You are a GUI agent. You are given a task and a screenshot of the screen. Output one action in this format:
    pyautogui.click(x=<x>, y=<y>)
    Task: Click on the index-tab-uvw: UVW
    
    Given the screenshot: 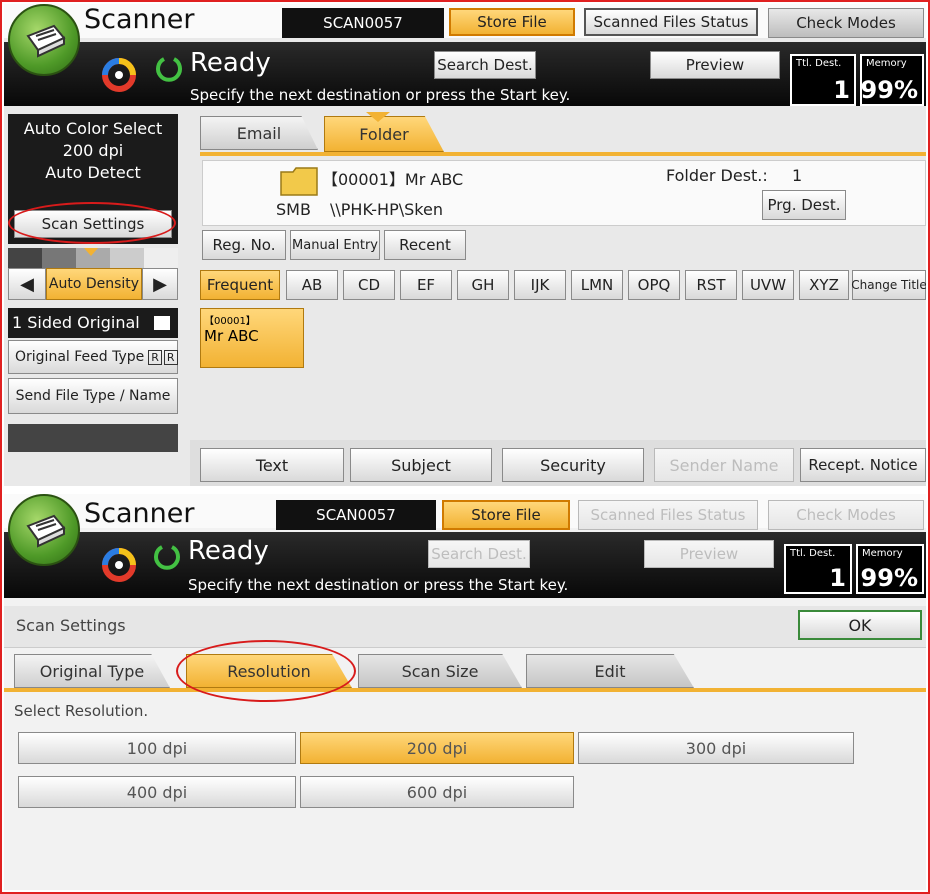 What is the action you would take?
    pyautogui.click(x=768, y=285)
    